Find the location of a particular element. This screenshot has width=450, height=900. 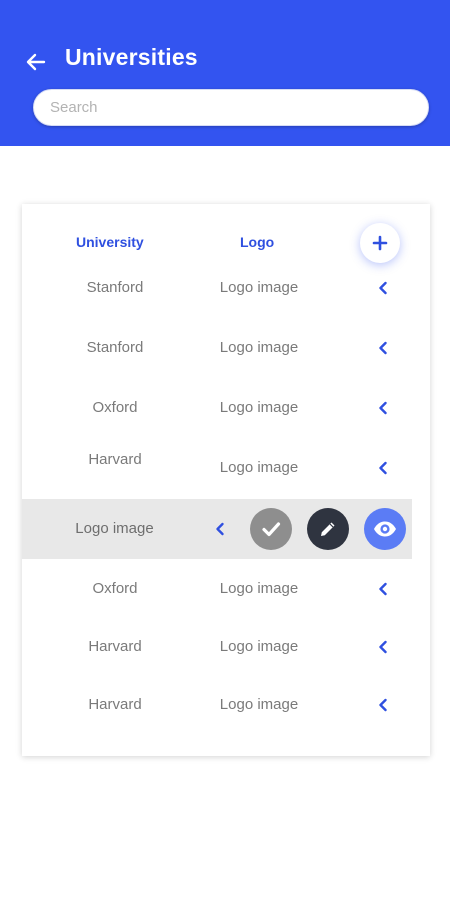

add-university-button is located at coordinates (380, 243).